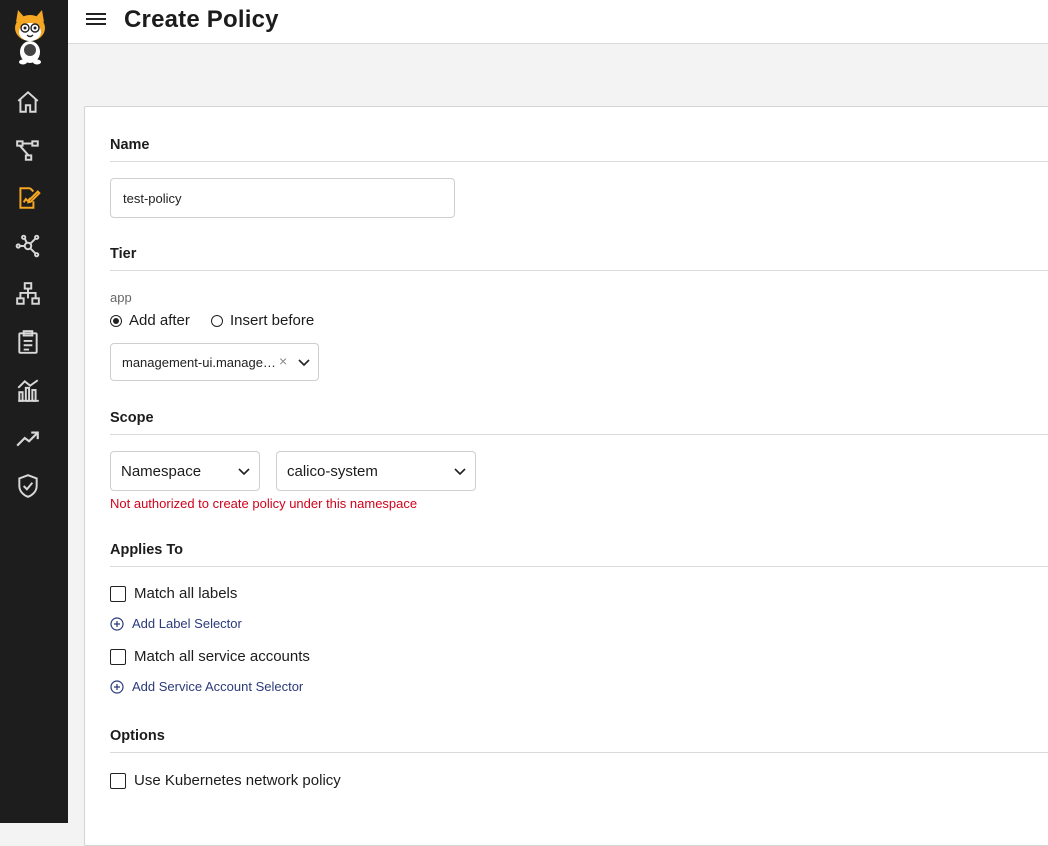 The width and height of the screenshot is (1048, 846). What do you see at coordinates (34, 411) in the screenshot?
I see `sidebar` at bounding box center [34, 411].